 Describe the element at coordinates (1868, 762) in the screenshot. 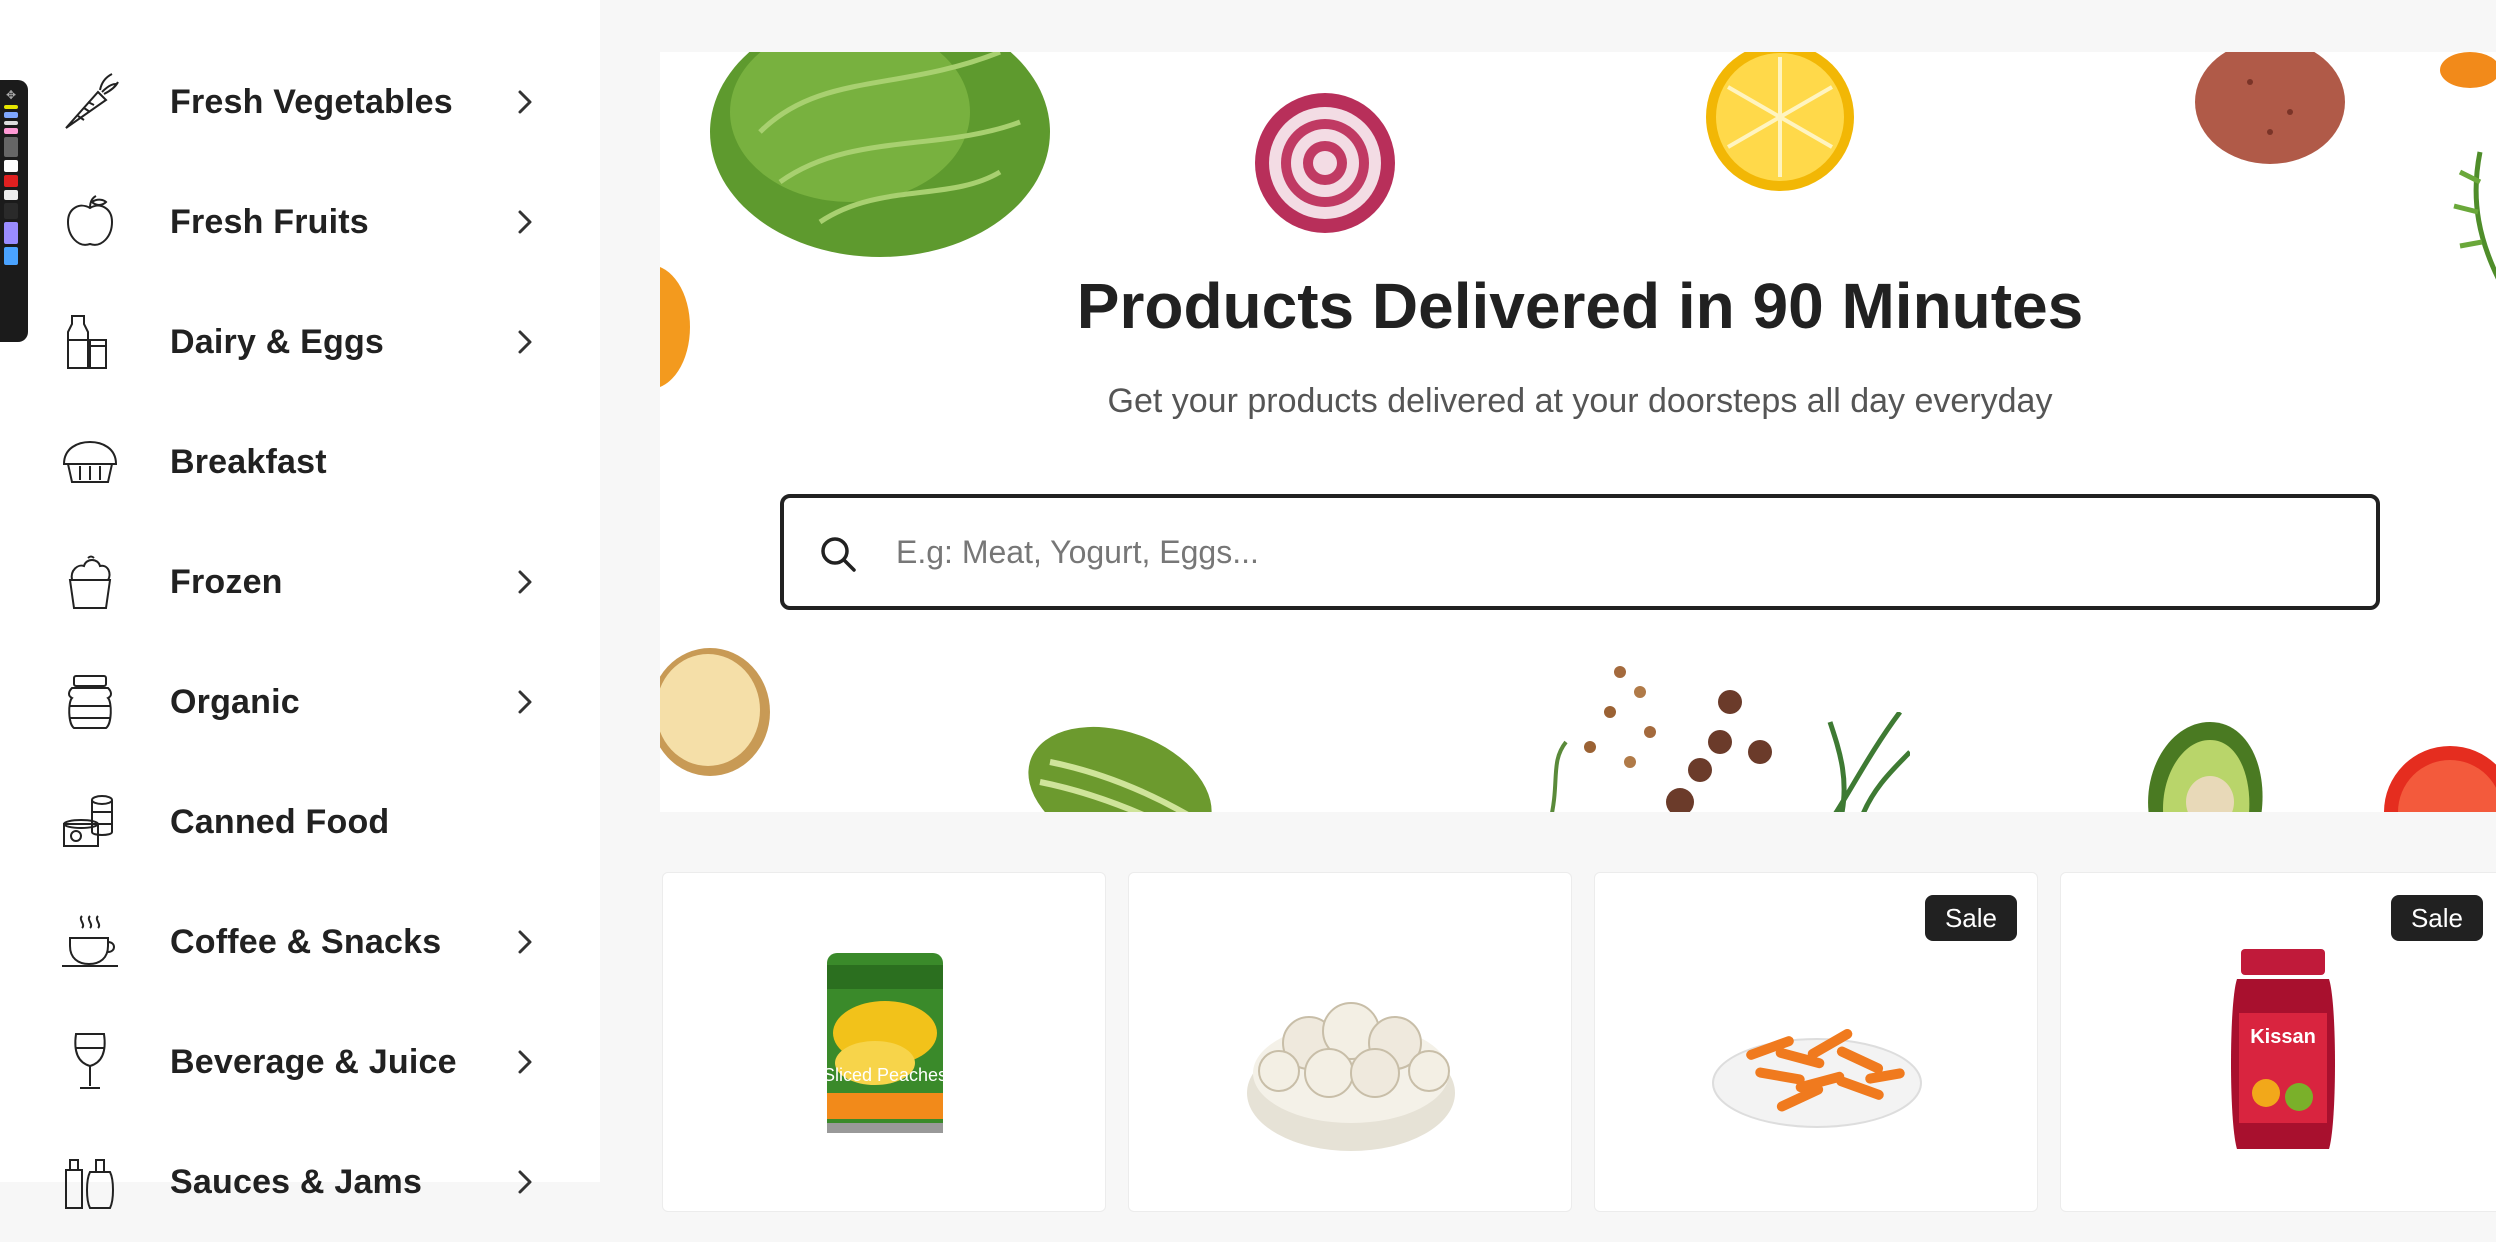

I see `rosemary-image` at that location.